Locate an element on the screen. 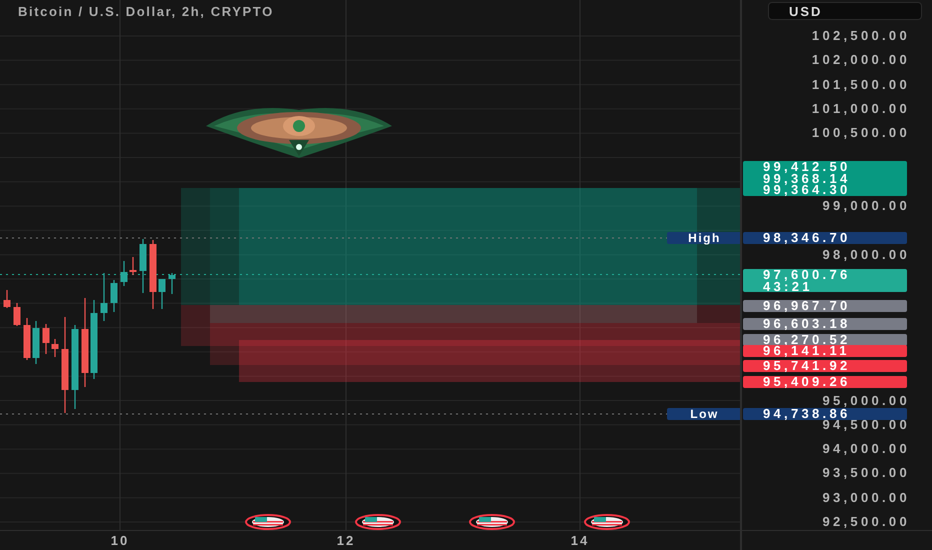  price-tick: 99,000.00 is located at coordinates (866, 206).